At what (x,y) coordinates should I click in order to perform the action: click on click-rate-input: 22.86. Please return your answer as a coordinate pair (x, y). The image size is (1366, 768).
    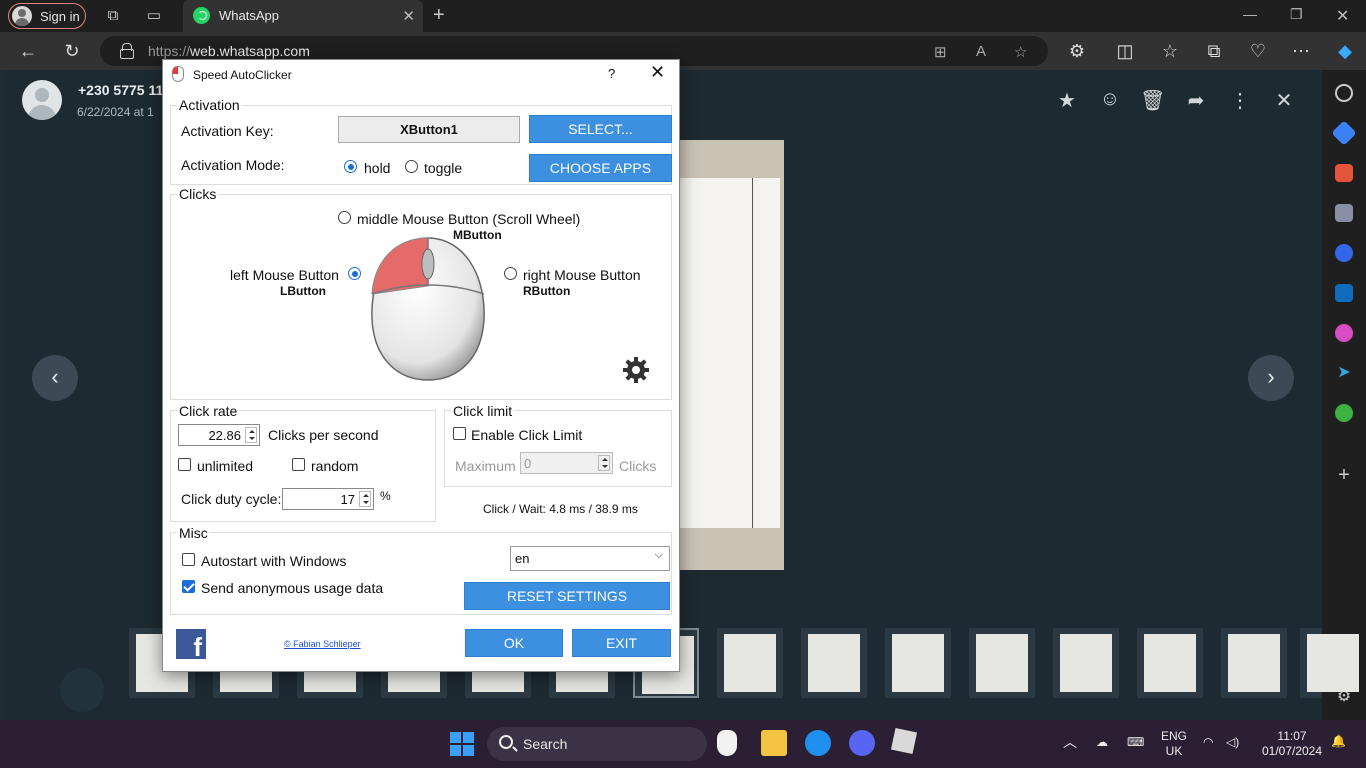
    Looking at the image, I should click on (219, 435).